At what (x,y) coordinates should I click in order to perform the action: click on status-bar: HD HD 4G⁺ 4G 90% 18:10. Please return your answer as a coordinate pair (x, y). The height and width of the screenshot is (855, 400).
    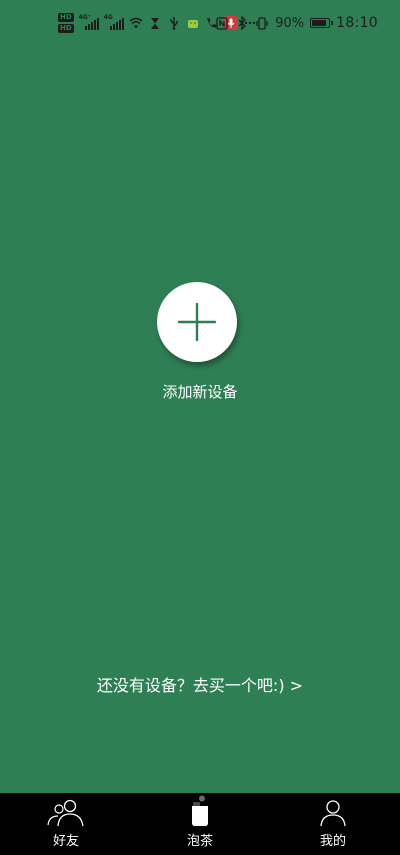
    Looking at the image, I should click on (200, 22).